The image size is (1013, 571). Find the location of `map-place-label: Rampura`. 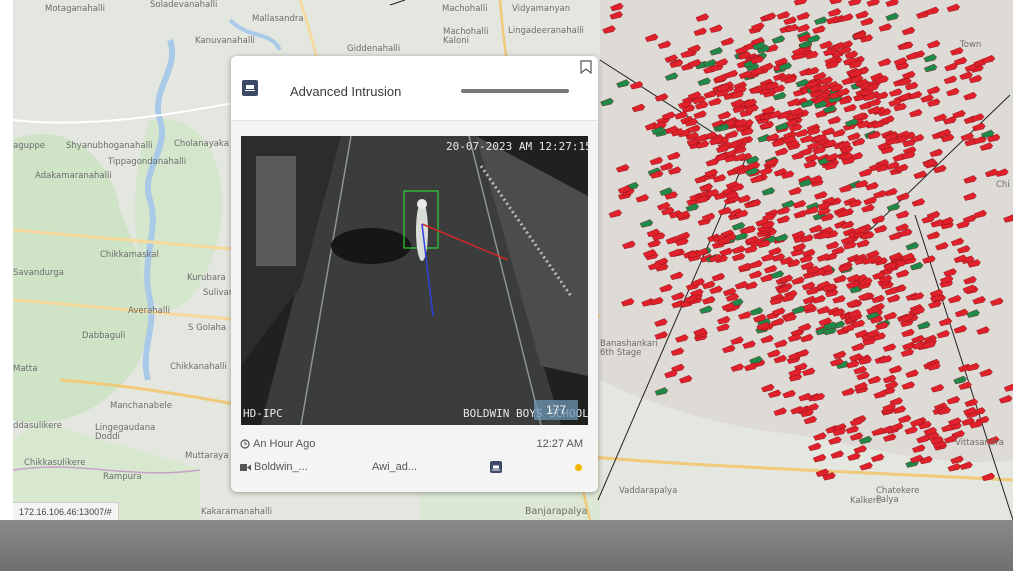

map-place-label: Rampura is located at coordinates (122, 477).